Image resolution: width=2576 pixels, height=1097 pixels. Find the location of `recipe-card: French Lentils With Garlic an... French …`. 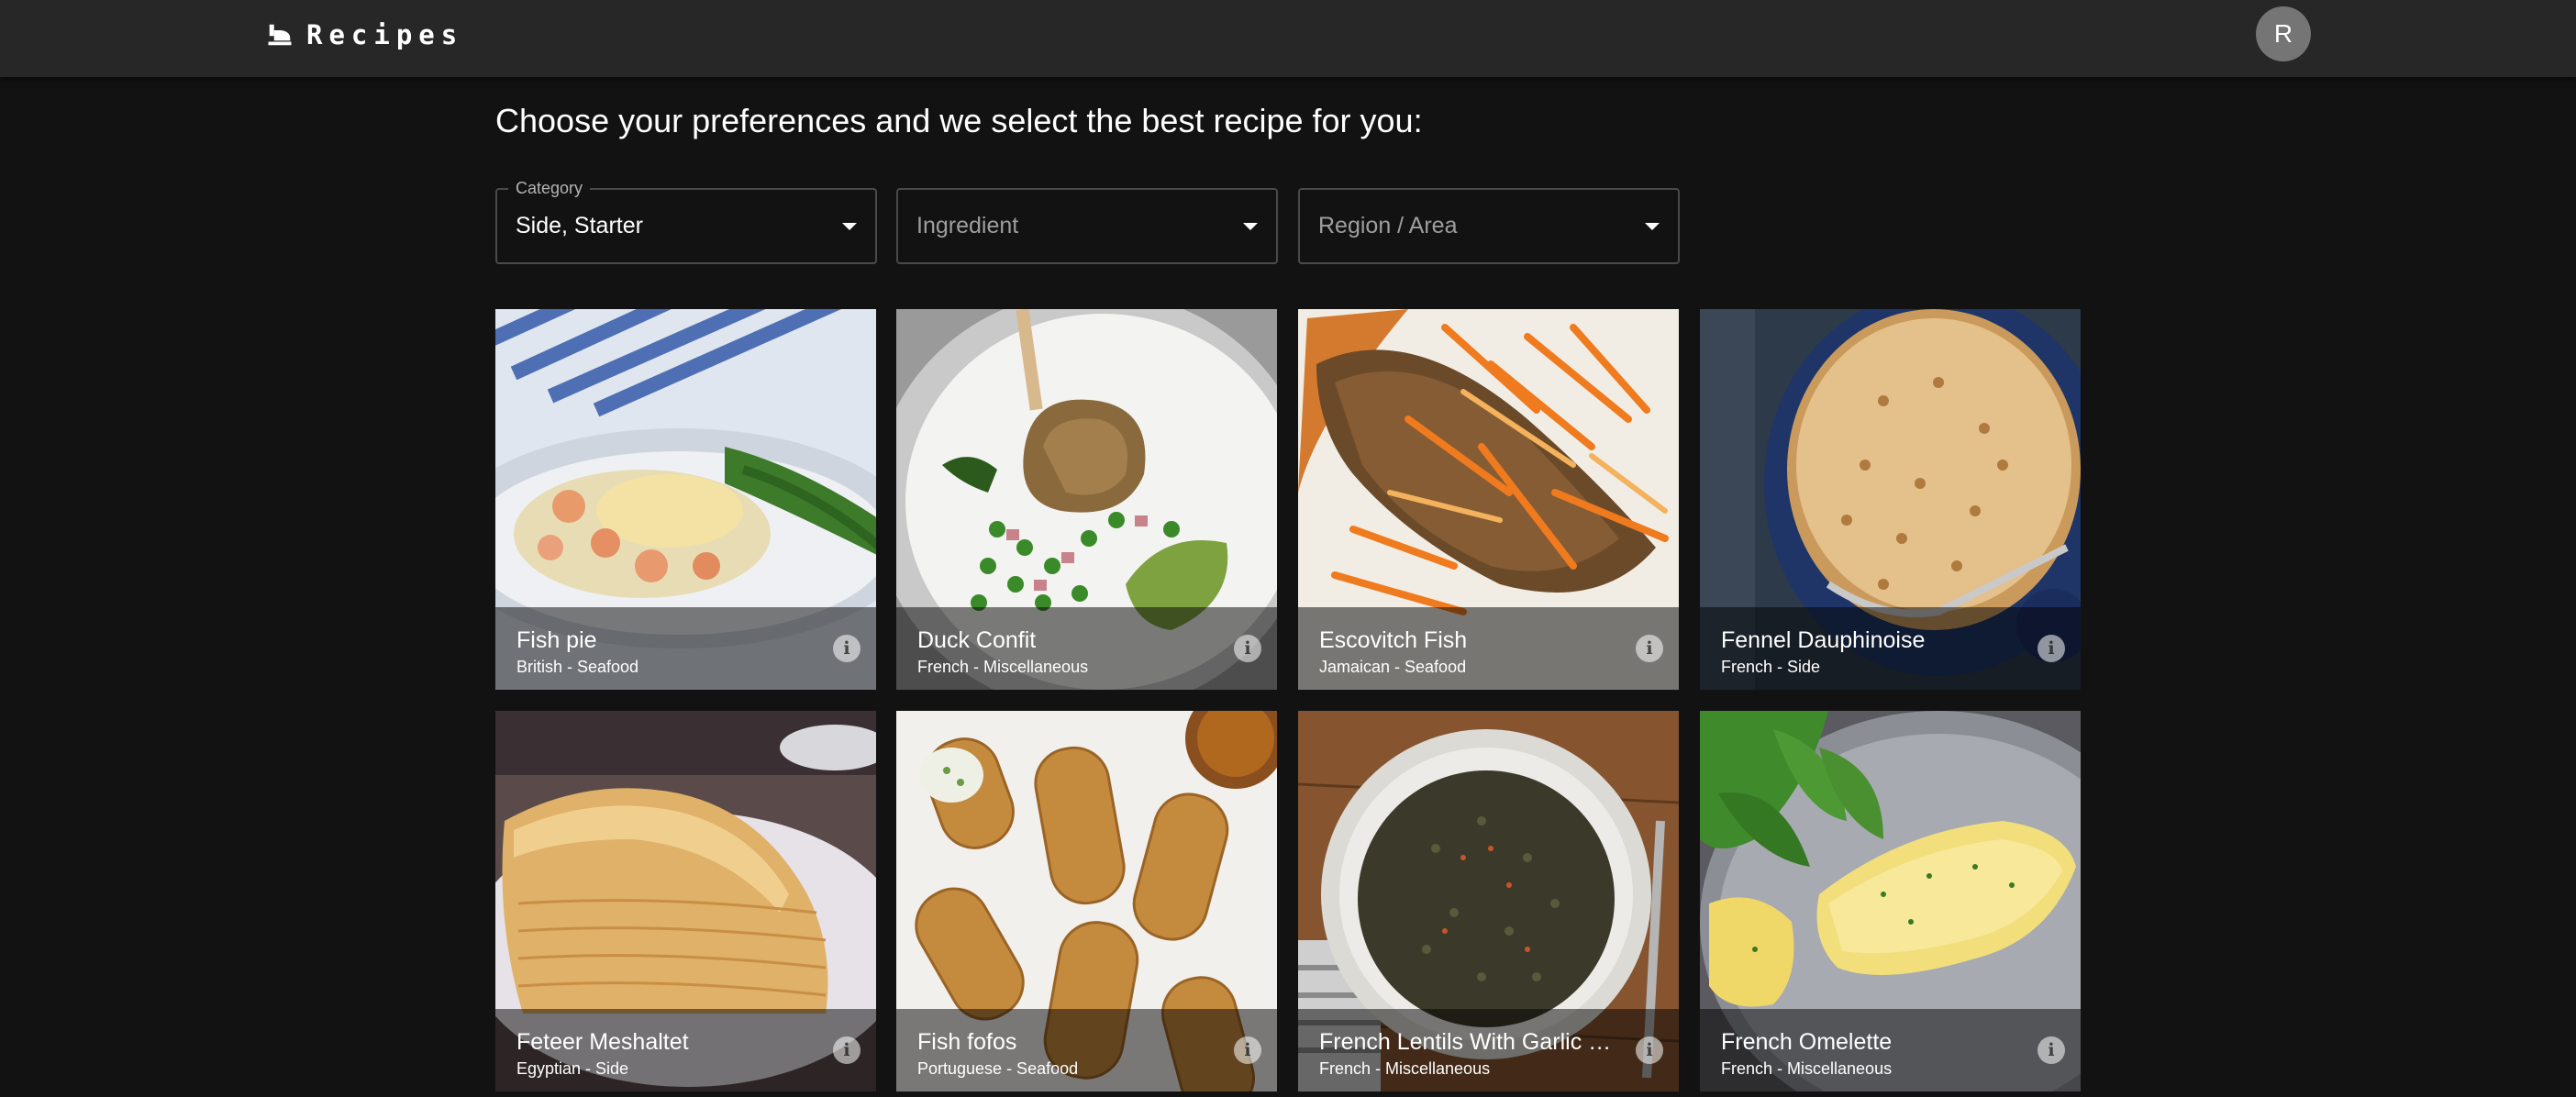

recipe-card: French Lentils With Garlic an... French … is located at coordinates (1488, 901).